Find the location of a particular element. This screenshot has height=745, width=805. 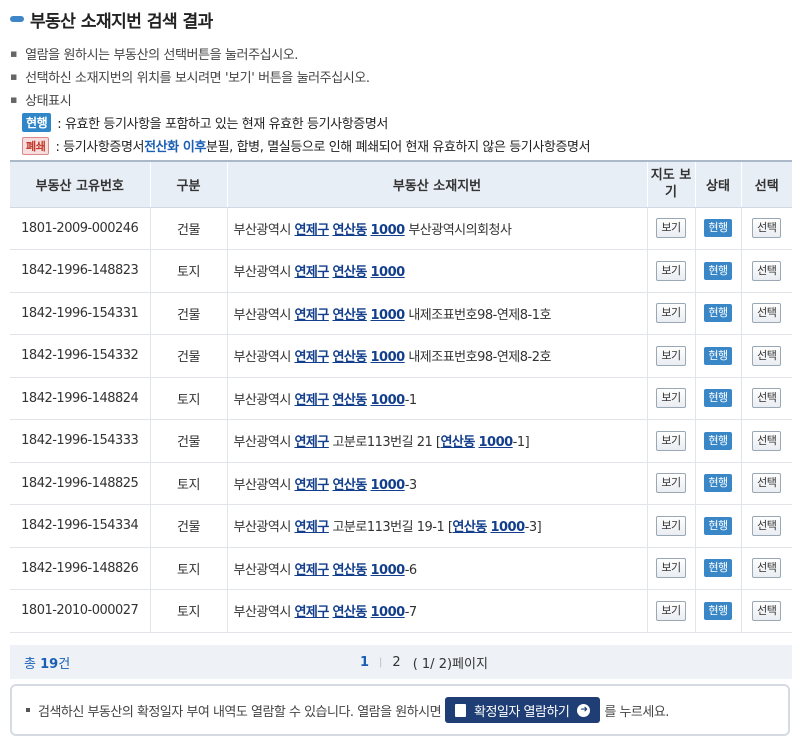

cell-address: 부산광역시 연제구 연산동 1000 내제조표번호98-연제8-1호 is located at coordinates (437, 313).